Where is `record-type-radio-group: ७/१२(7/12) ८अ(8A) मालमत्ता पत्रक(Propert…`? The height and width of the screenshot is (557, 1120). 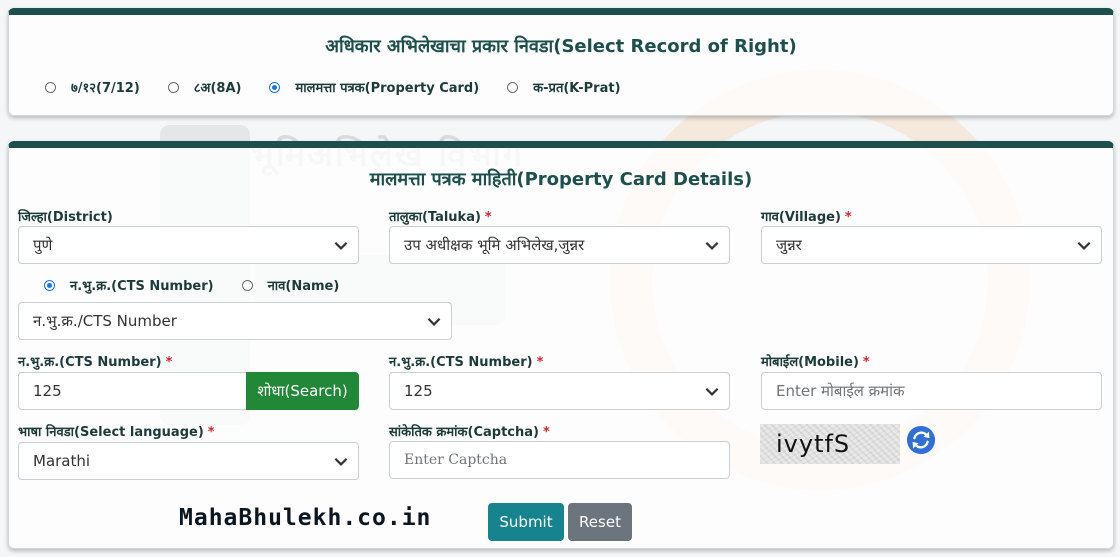 record-type-radio-group: ७/१२(7/12) ८अ(8A) मालमत्ता पत्रक(Propert… is located at coordinates (347, 87).